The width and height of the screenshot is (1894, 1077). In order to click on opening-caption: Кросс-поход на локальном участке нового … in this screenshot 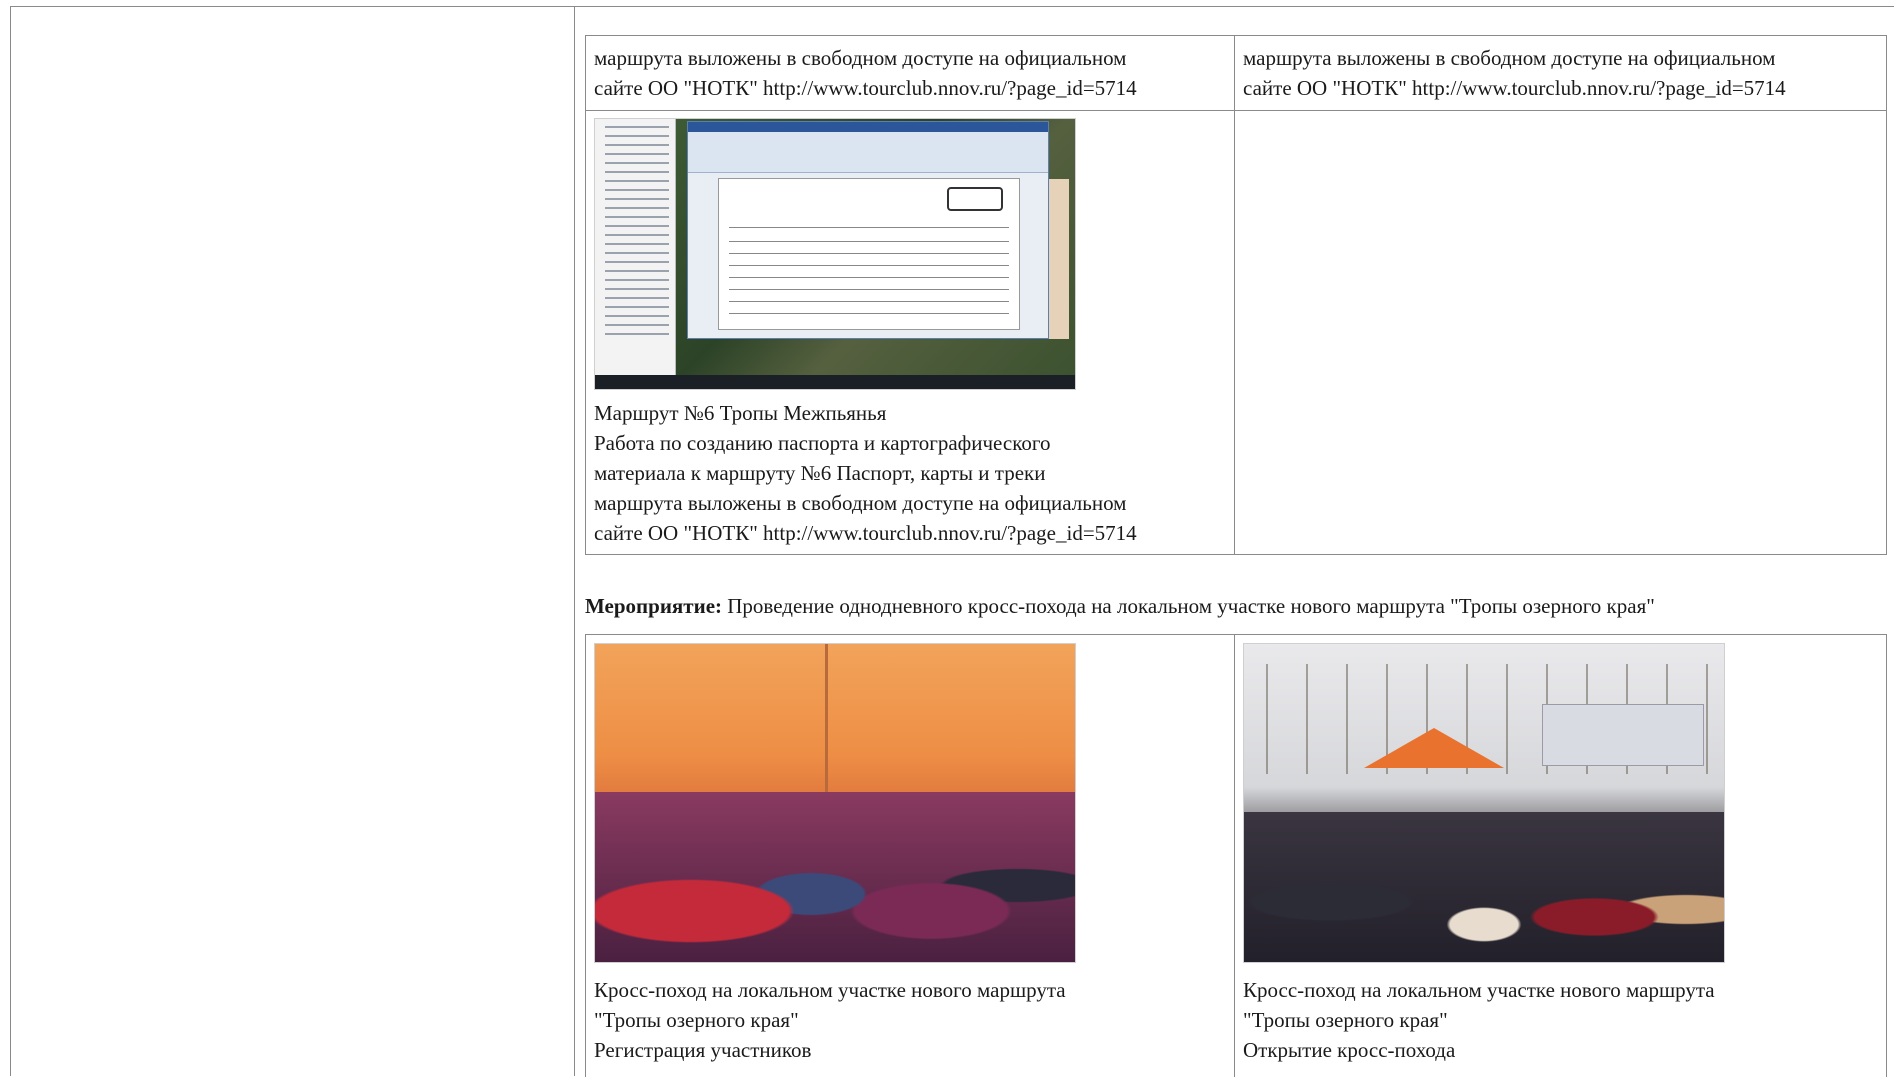, I will do `click(1479, 1020)`.